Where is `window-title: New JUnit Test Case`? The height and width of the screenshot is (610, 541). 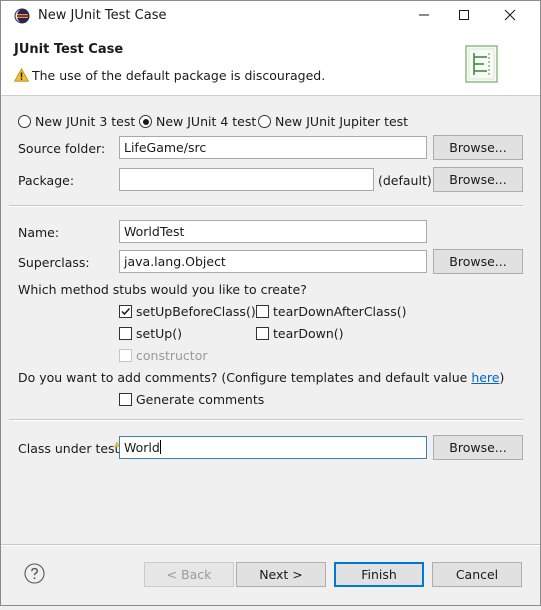 window-title: New JUnit Test Case is located at coordinates (102, 15).